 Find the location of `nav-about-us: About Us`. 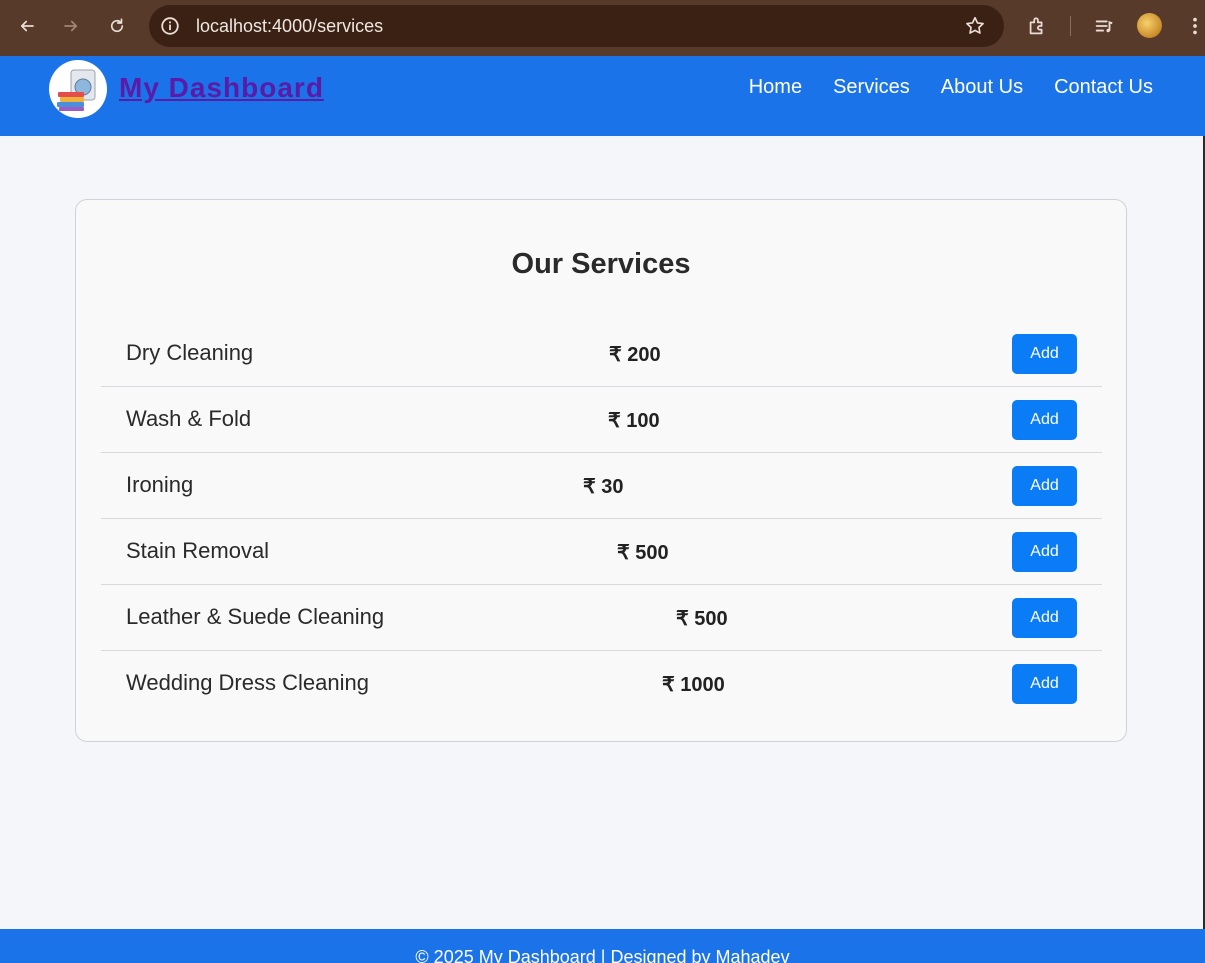

nav-about-us: About Us is located at coordinates (982, 87).